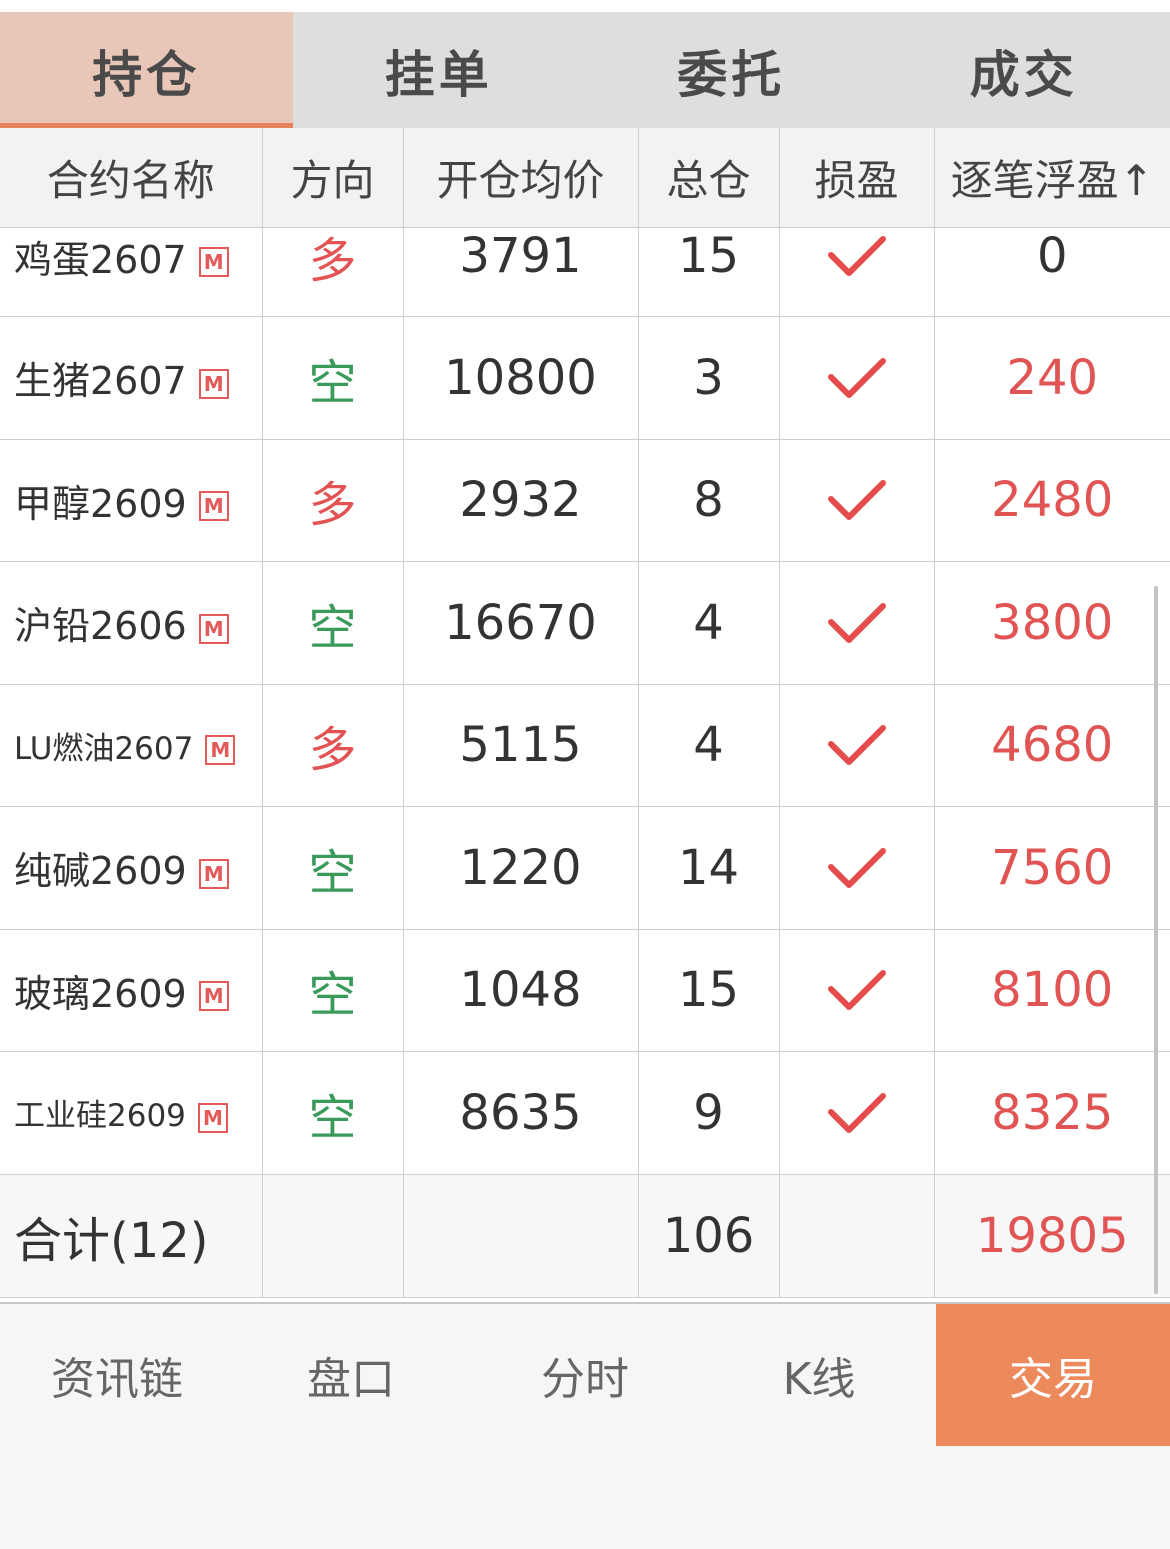 The image size is (1170, 1549). I want to click on total-pnl-cell: 19805, so click(1052, 1235).